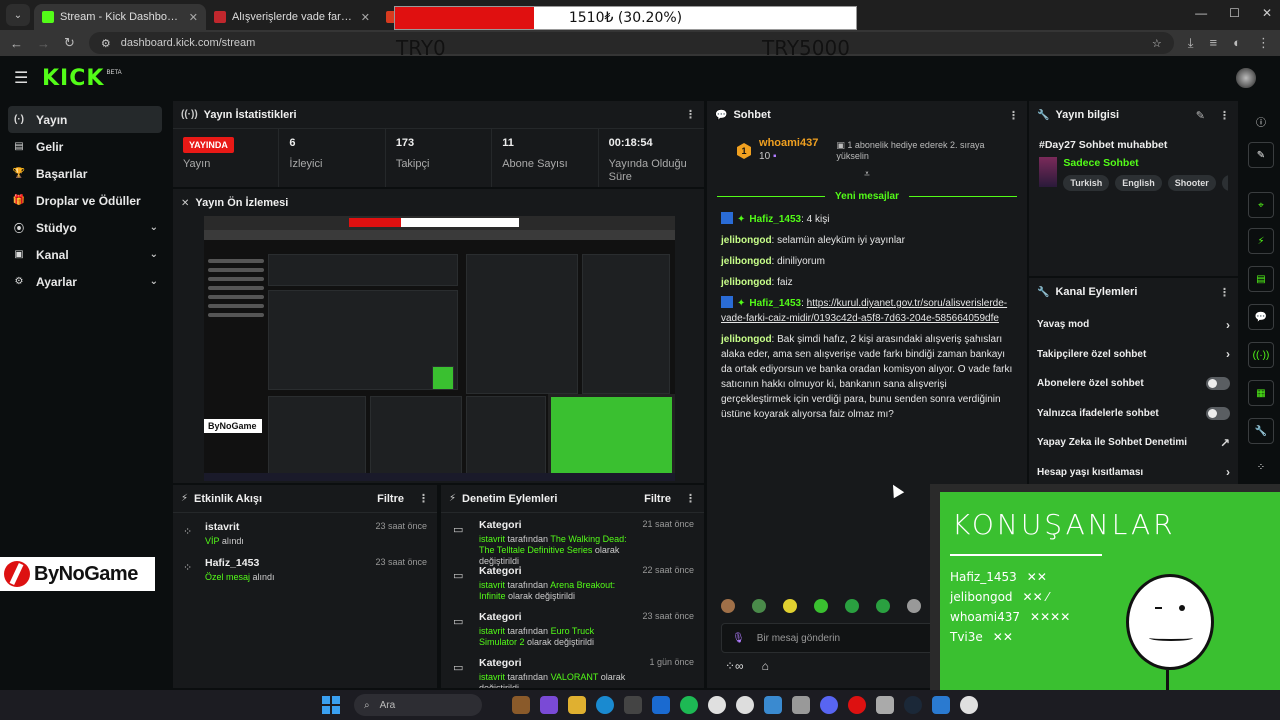  I want to click on edge-icon, so click(605, 705).